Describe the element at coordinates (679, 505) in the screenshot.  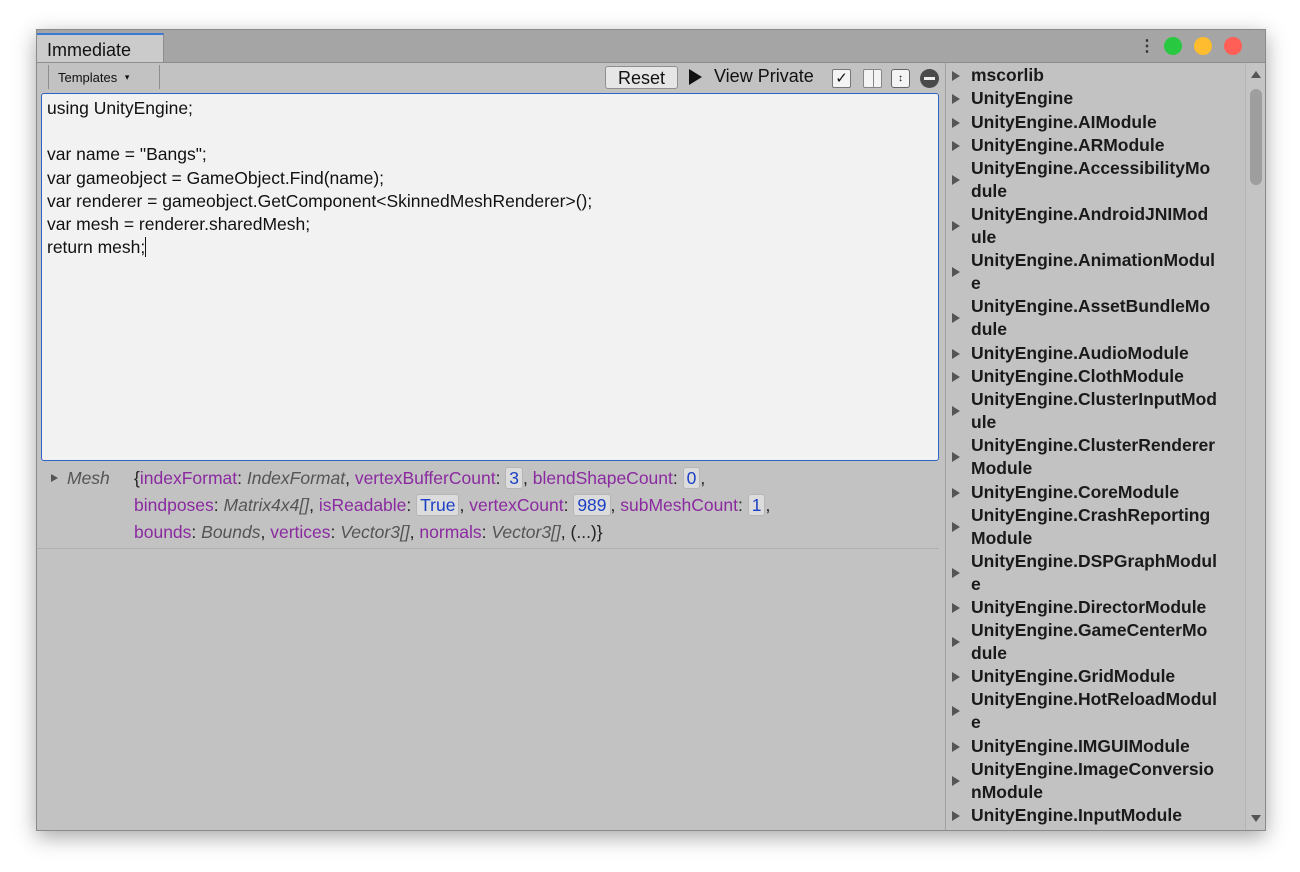
I see `prop-name: subMeshCount` at that location.